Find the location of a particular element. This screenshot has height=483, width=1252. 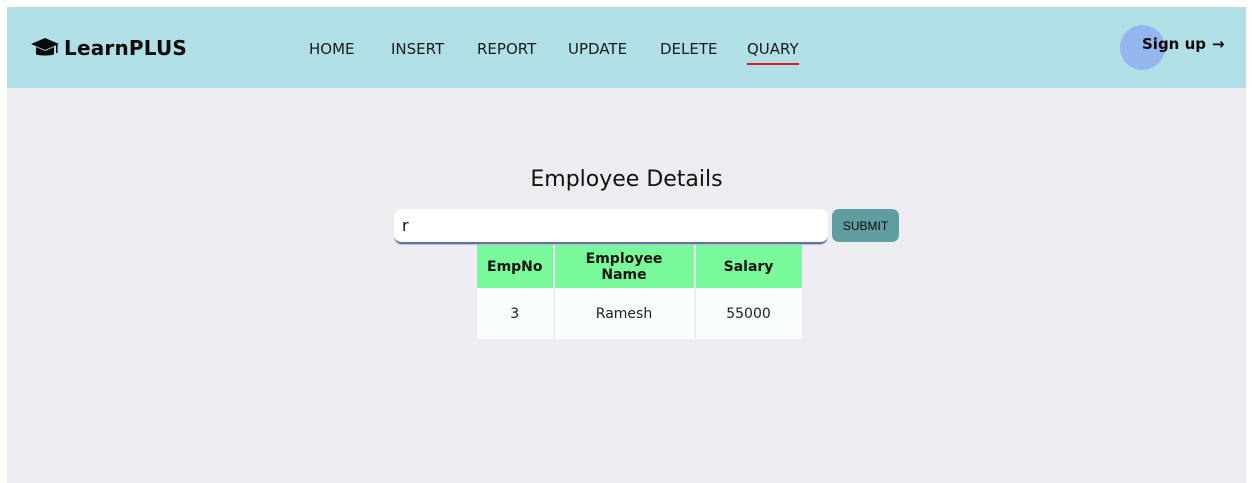

graduation-cap-icon is located at coordinates (45, 47).